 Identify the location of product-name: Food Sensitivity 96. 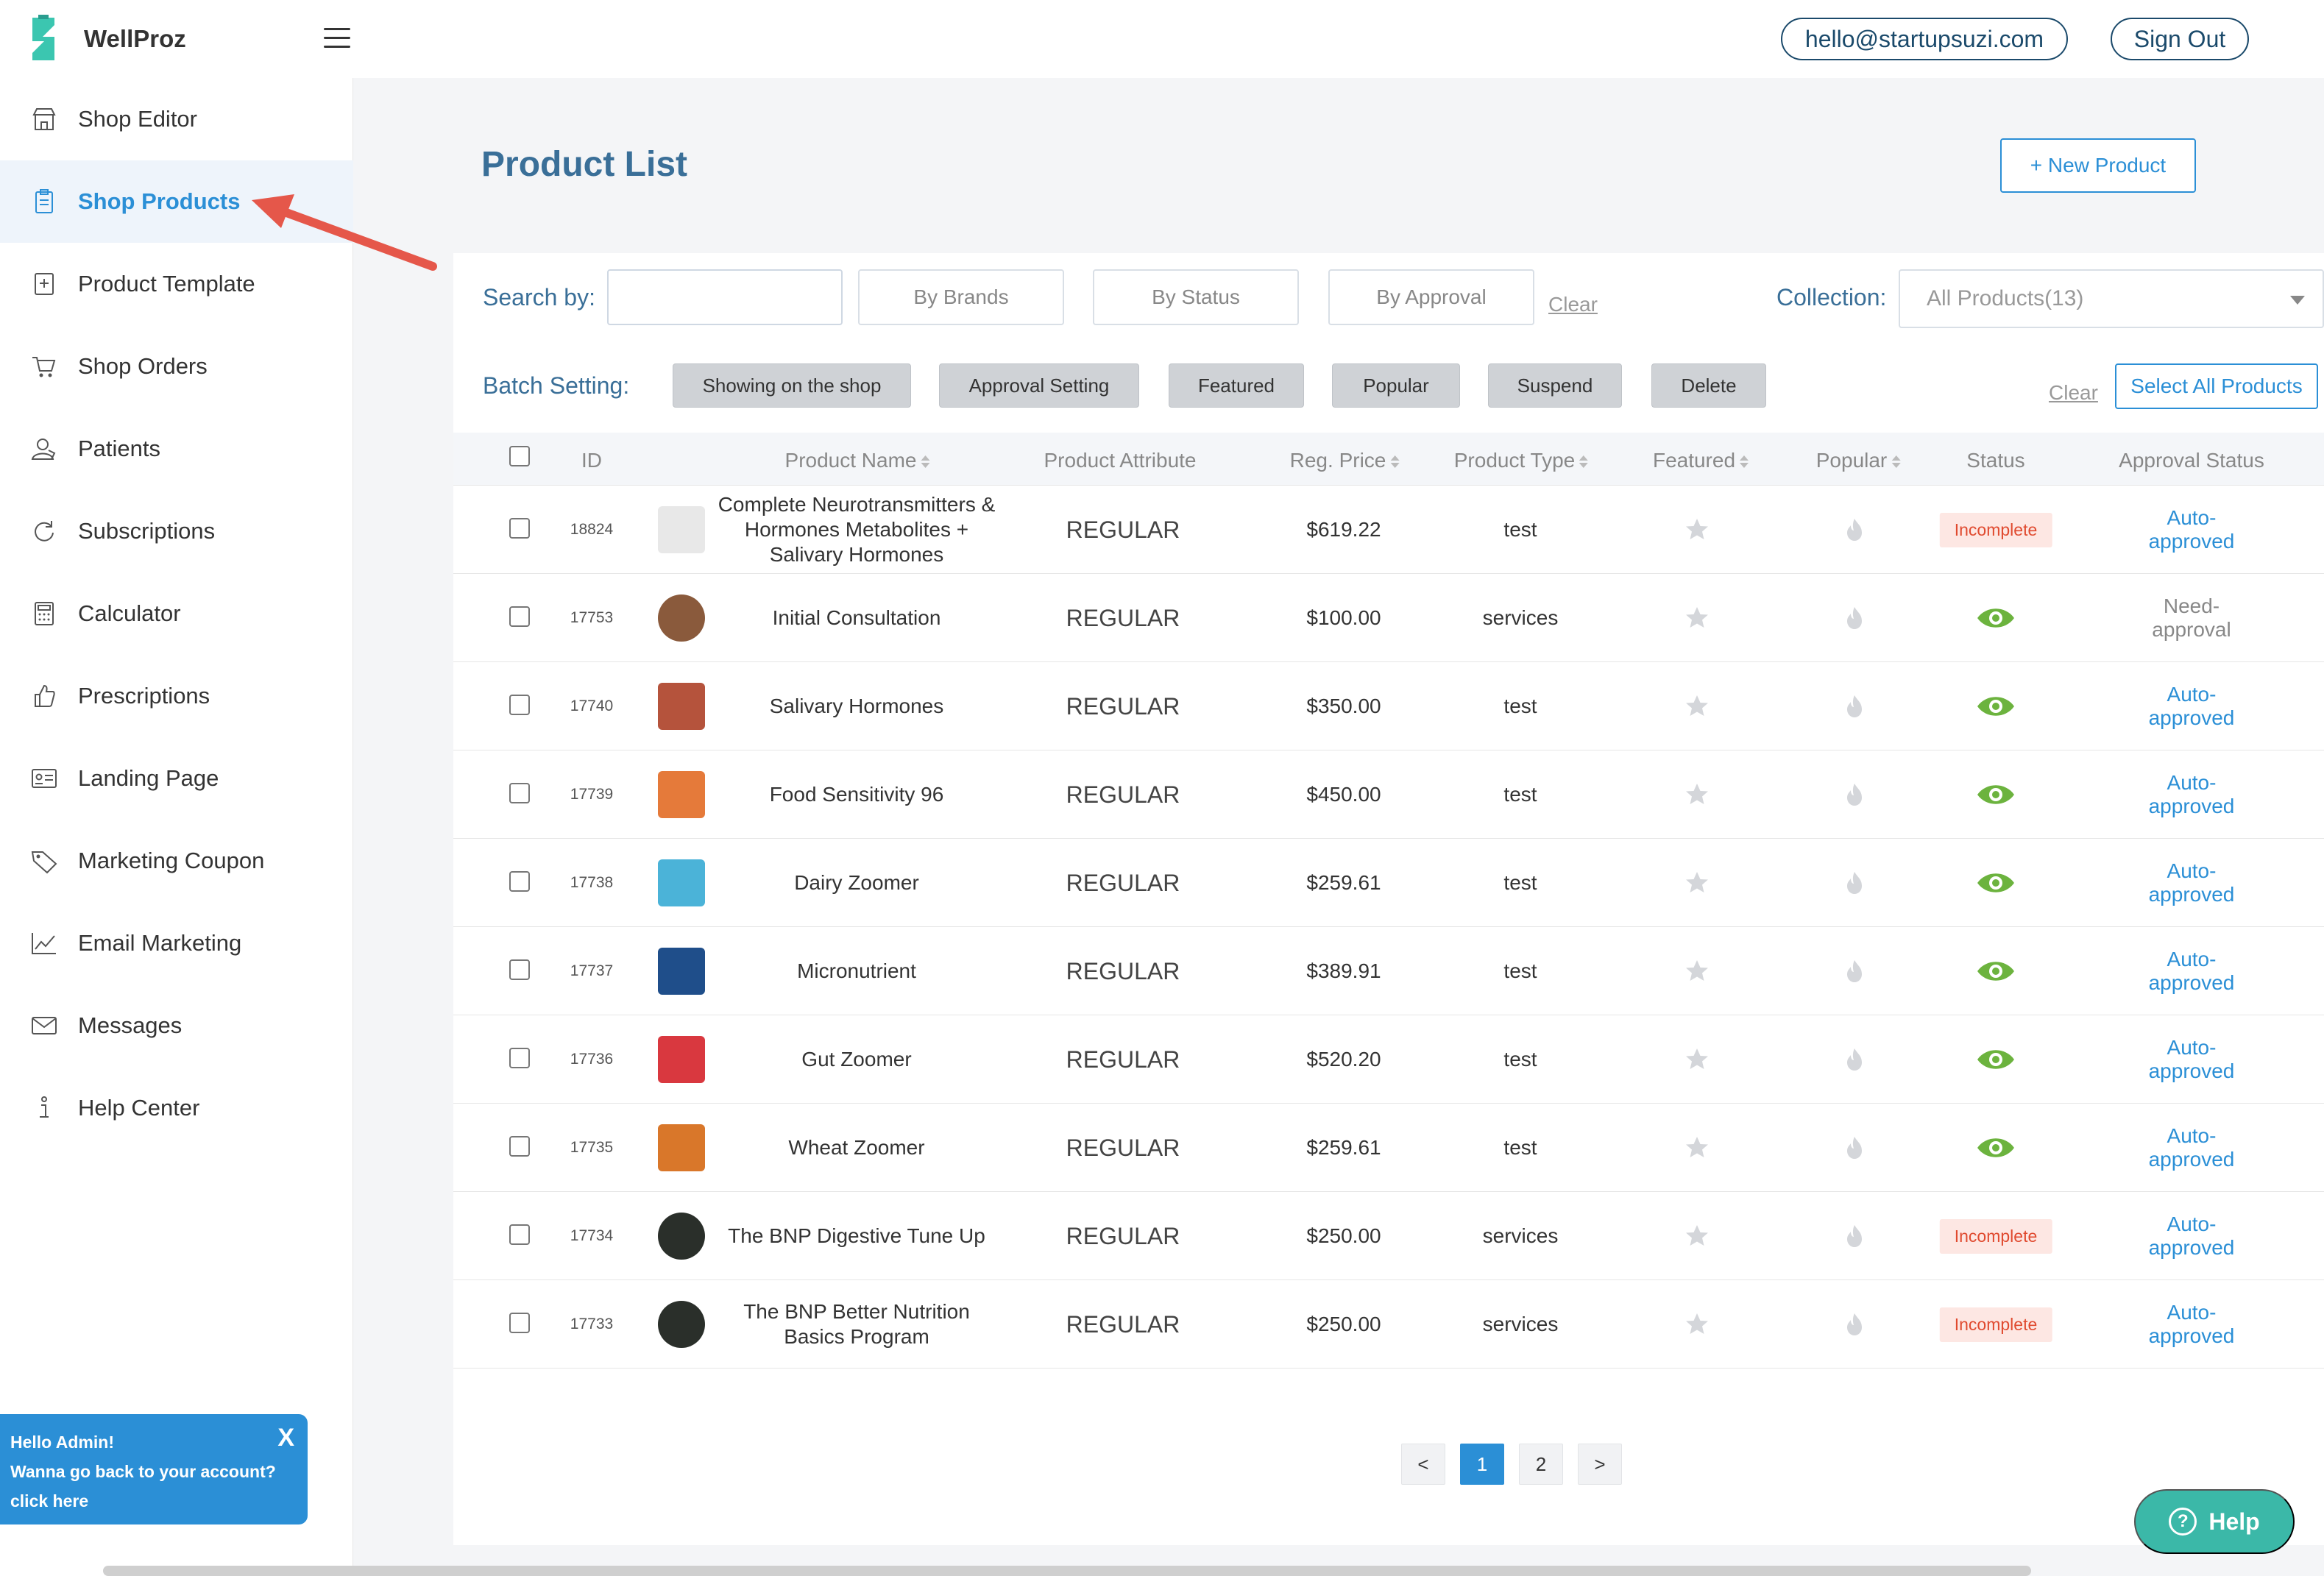
(856, 795).